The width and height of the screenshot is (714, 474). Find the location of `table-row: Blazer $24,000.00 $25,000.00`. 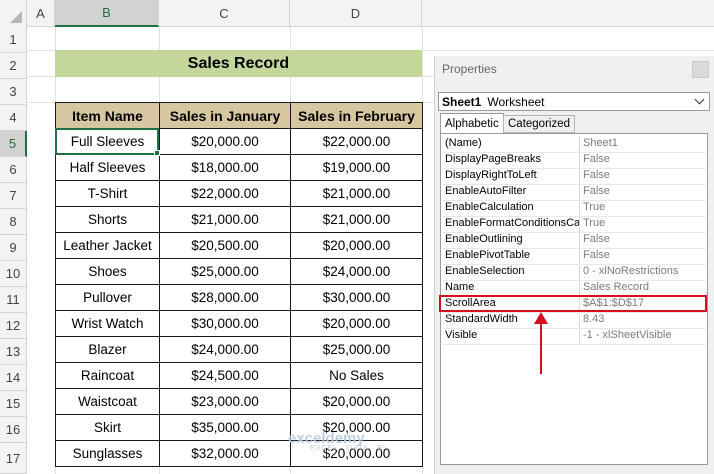

table-row: Blazer $24,000.00 $25,000.00 is located at coordinates (239, 349).